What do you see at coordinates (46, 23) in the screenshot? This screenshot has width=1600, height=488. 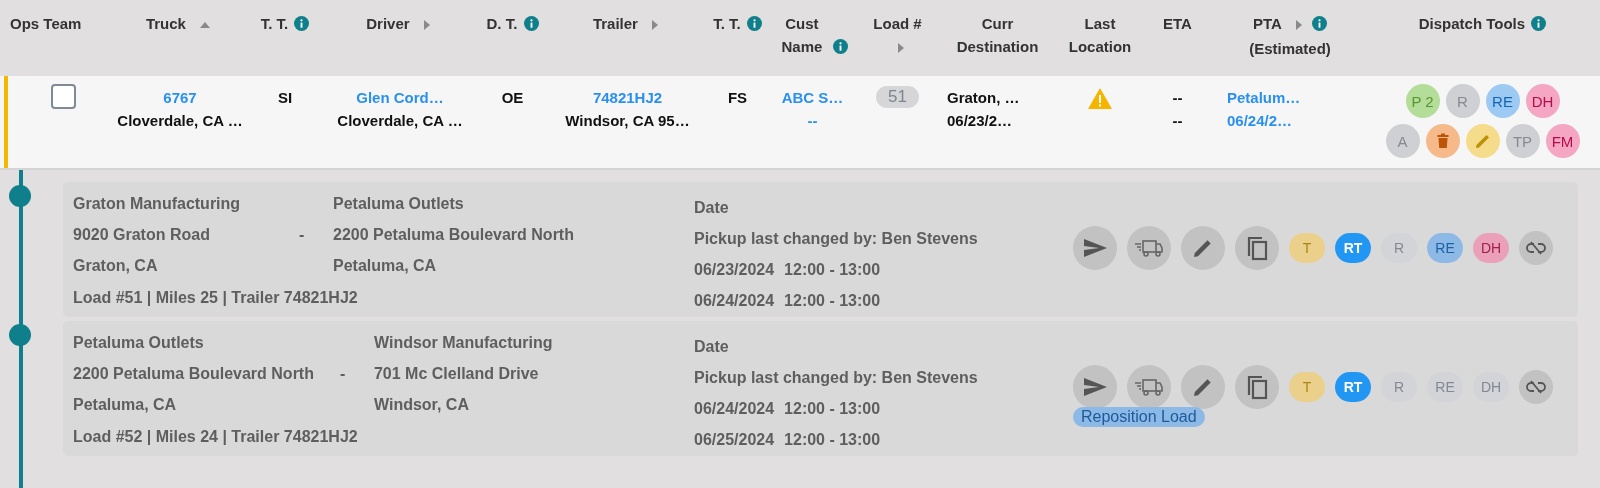 I see `column-header: Ops Team` at bounding box center [46, 23].